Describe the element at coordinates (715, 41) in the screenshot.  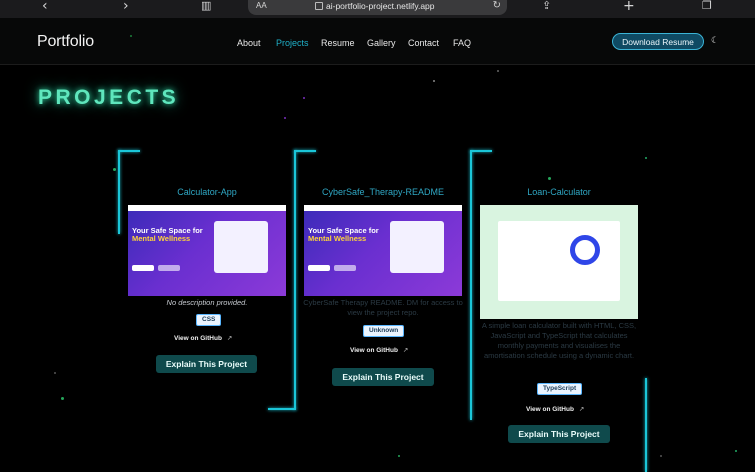
I see `moon-icon: ☾` at that location.